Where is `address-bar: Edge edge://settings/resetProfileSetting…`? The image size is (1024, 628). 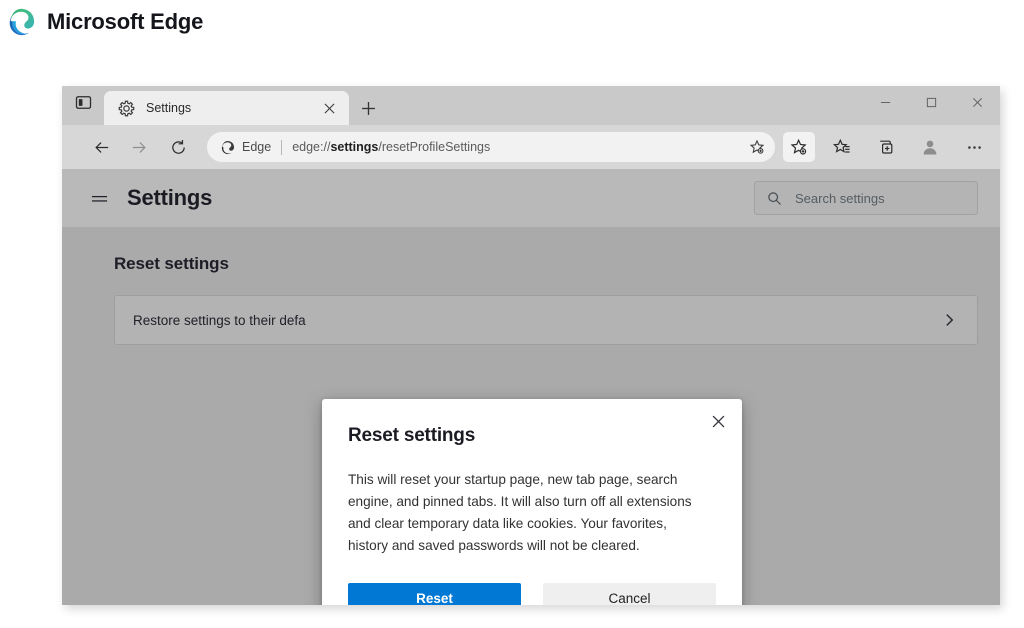
address-bar: Edge edge://settings/resetProfileSetting… is located at coordinates (491, 147).